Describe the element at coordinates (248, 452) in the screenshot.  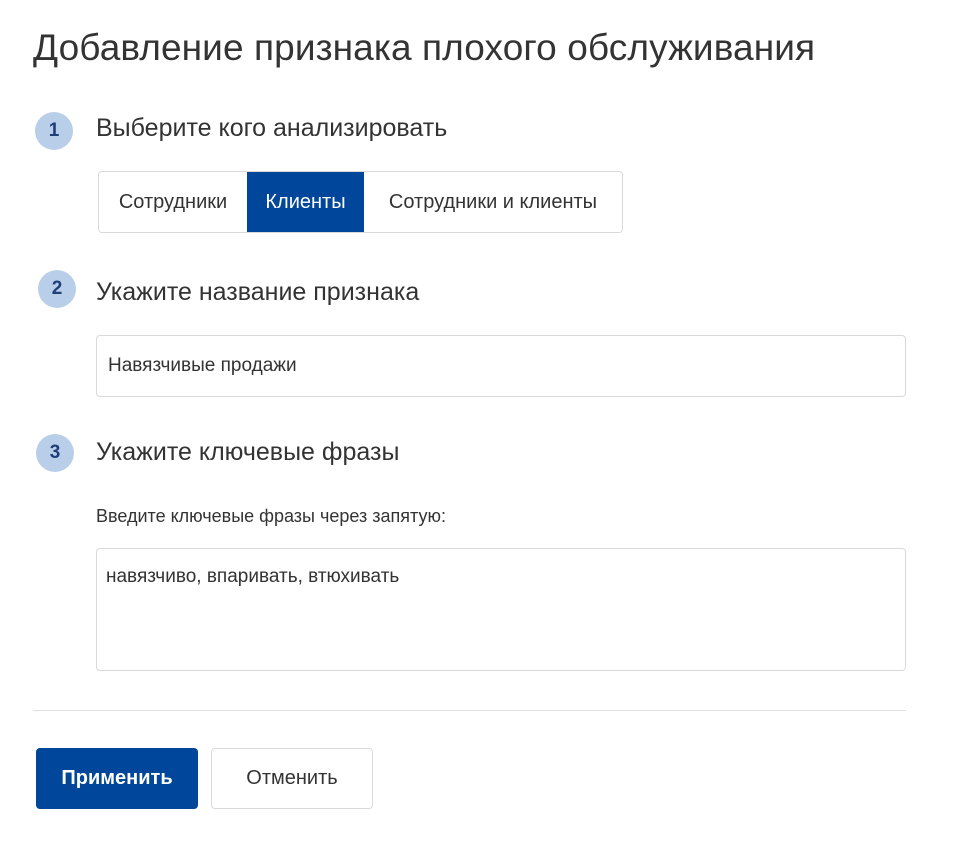
I see `step-3-title: Укажите ключевые фразы` at that location.